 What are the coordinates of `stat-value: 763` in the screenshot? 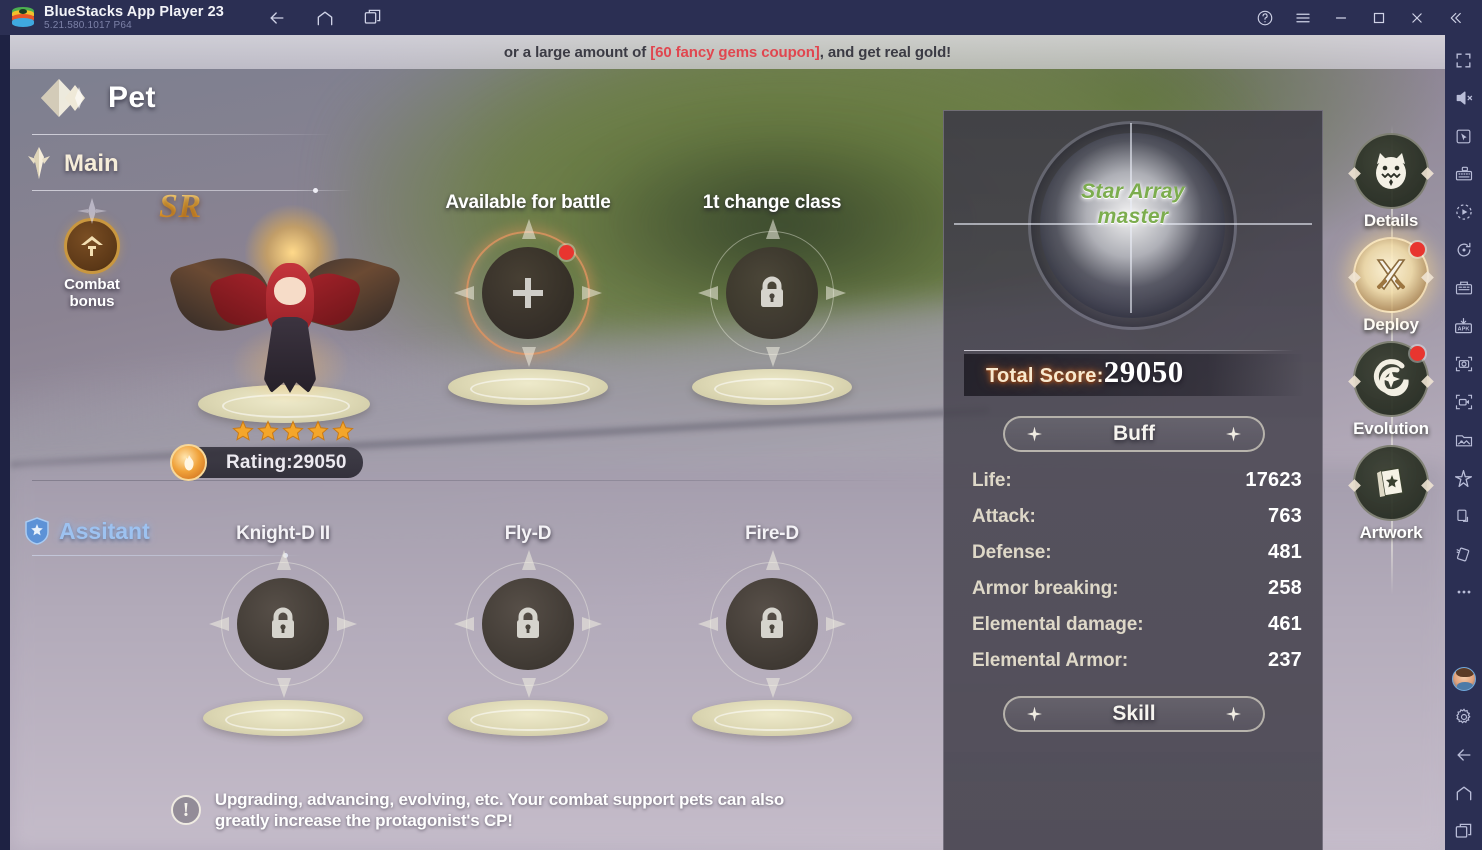 It's located at (1285, 516).